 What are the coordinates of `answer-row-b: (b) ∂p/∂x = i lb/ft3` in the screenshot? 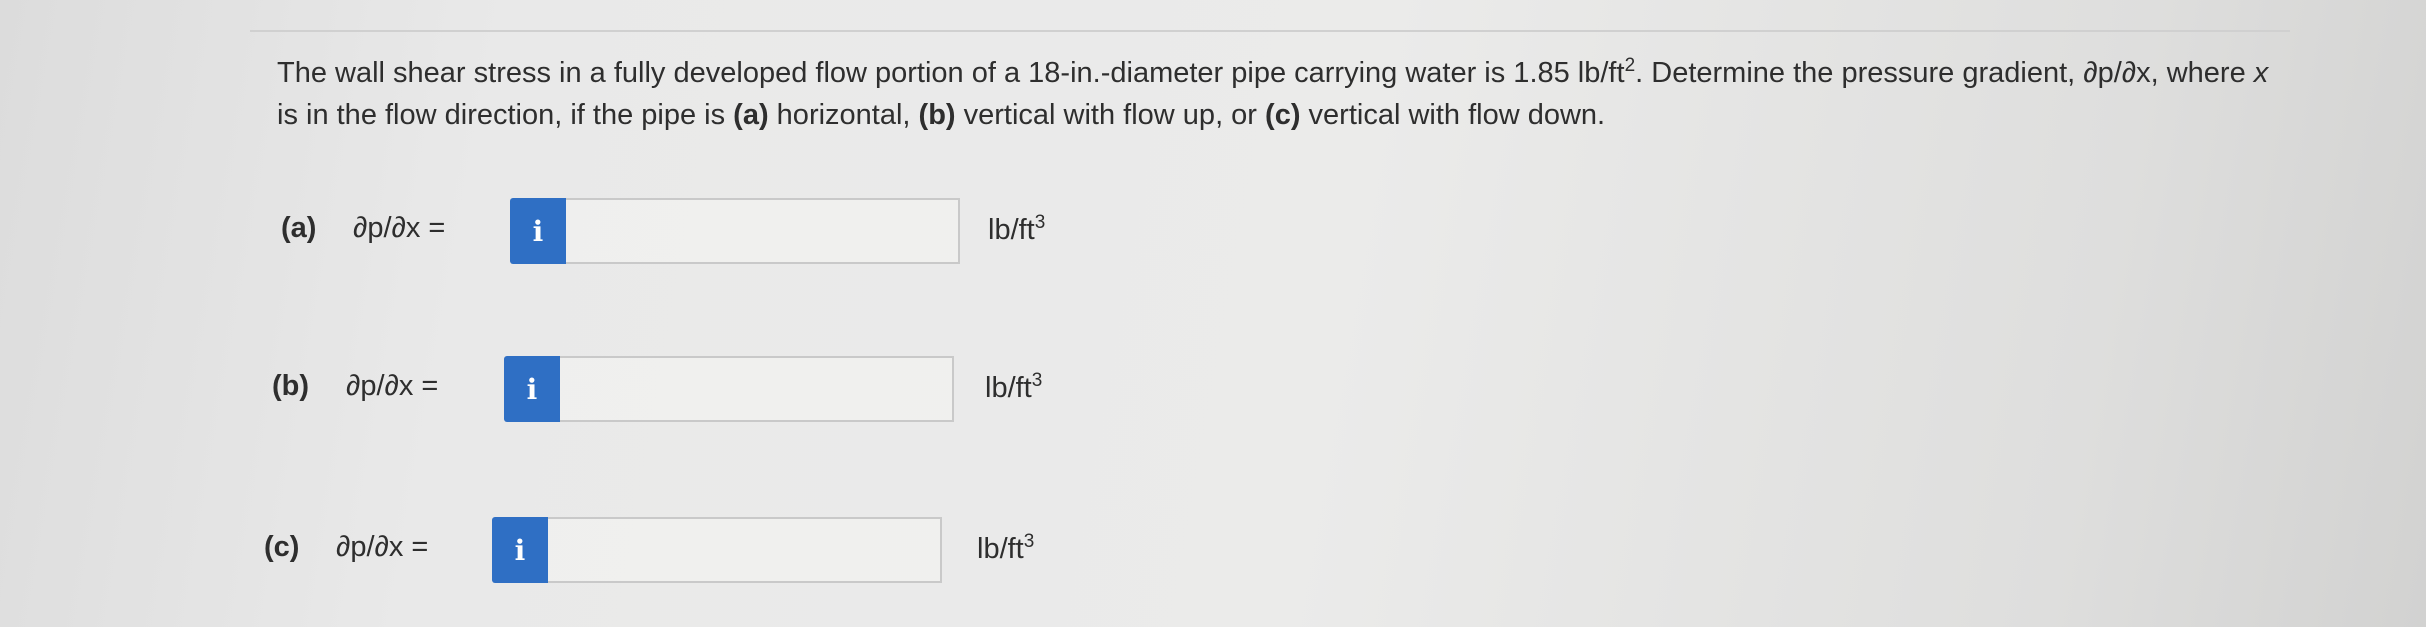 It's located at (600, 390).